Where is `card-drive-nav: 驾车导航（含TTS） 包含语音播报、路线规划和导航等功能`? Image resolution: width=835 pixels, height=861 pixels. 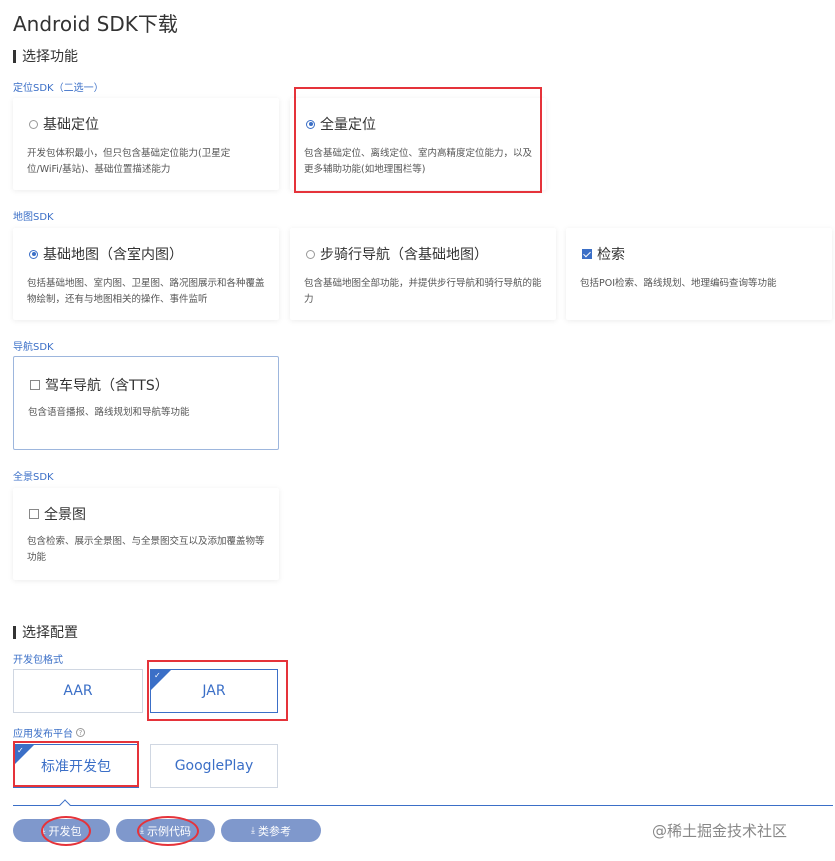
card-drive-nav: 驾车导航（含TTS） 包含语音播报、路线规划和导航等功能 is located at coordinates (146, 403).